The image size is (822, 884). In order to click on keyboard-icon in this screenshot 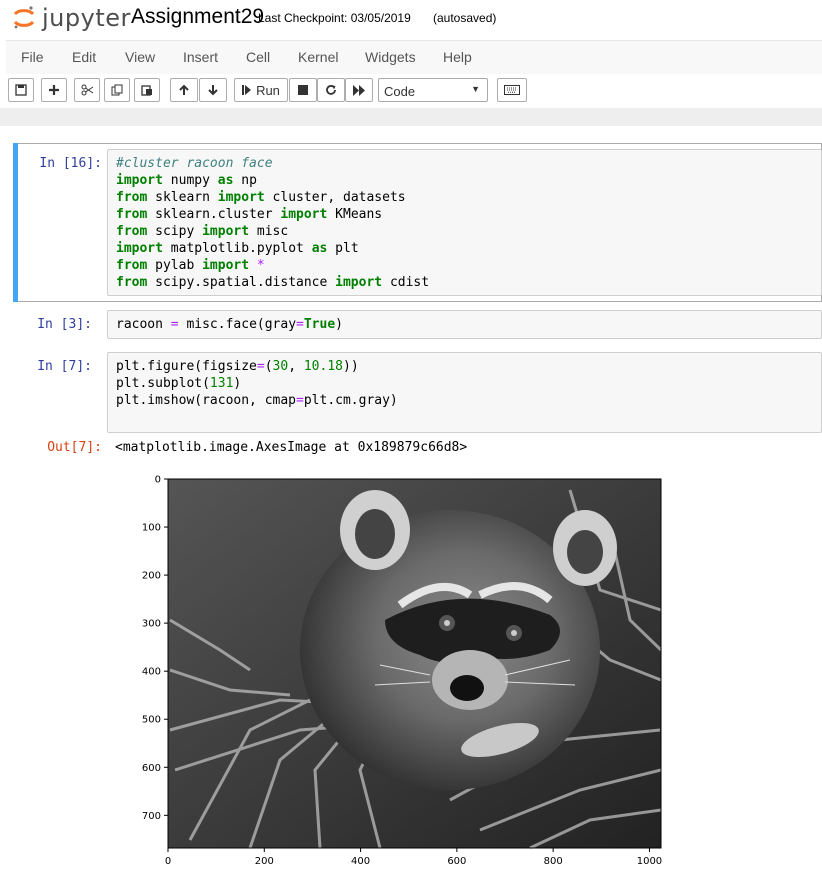, I will do `click(512, 90)`.